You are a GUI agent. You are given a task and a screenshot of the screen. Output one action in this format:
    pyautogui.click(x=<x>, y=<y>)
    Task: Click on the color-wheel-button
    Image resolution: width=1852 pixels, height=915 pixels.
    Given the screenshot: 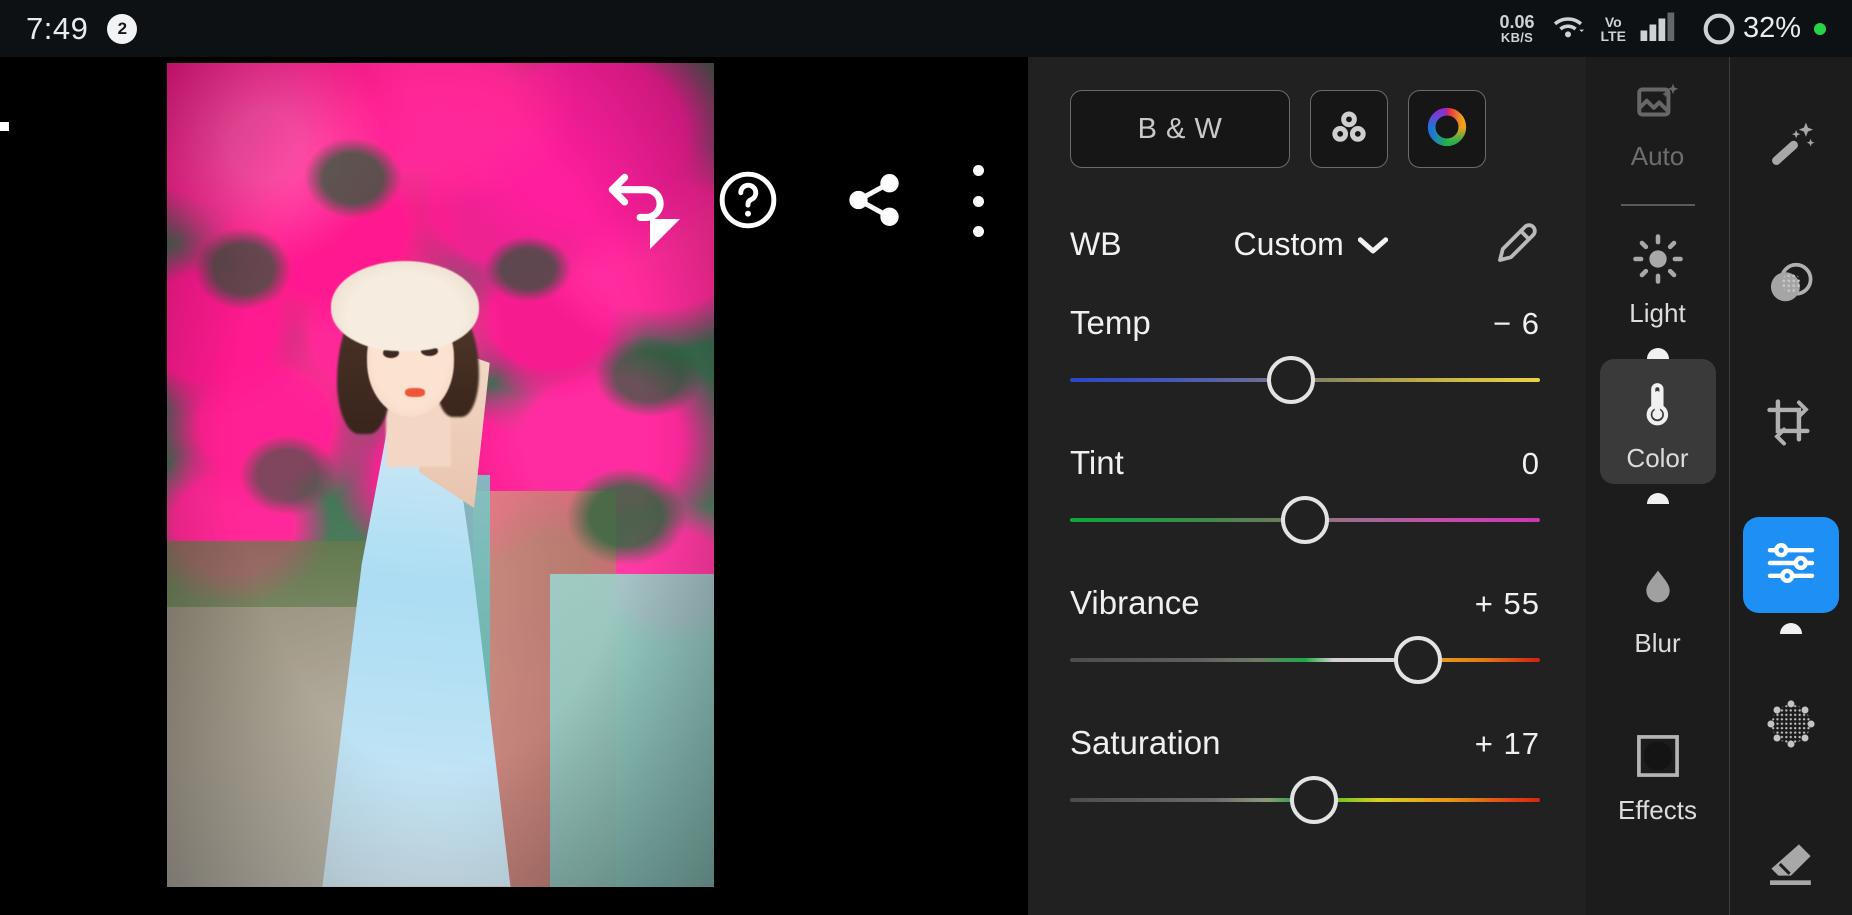 What is the action you would take?
    pyautogui.click(x=1447, y=129)
    